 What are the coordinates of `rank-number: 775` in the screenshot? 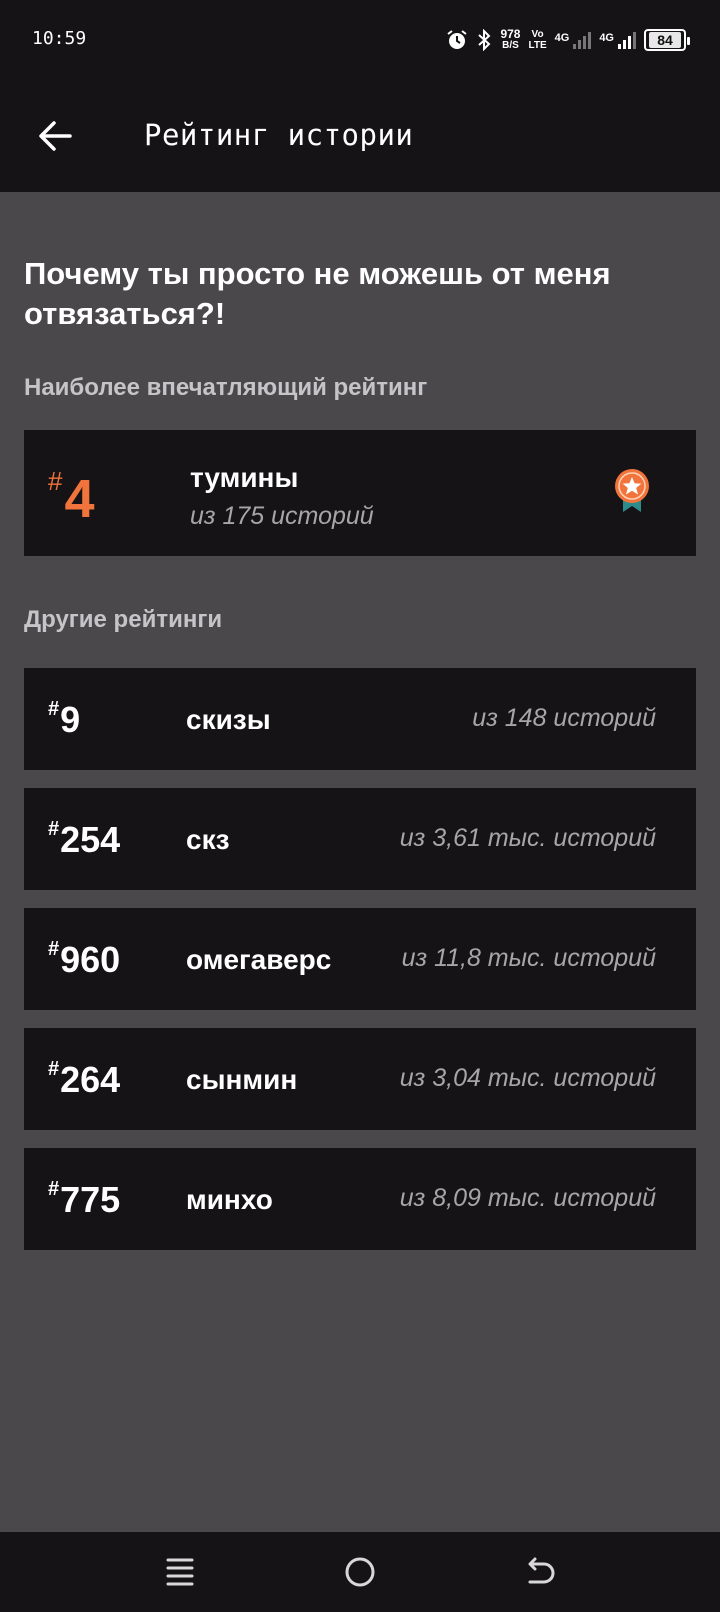 It's located at (90, 1199).